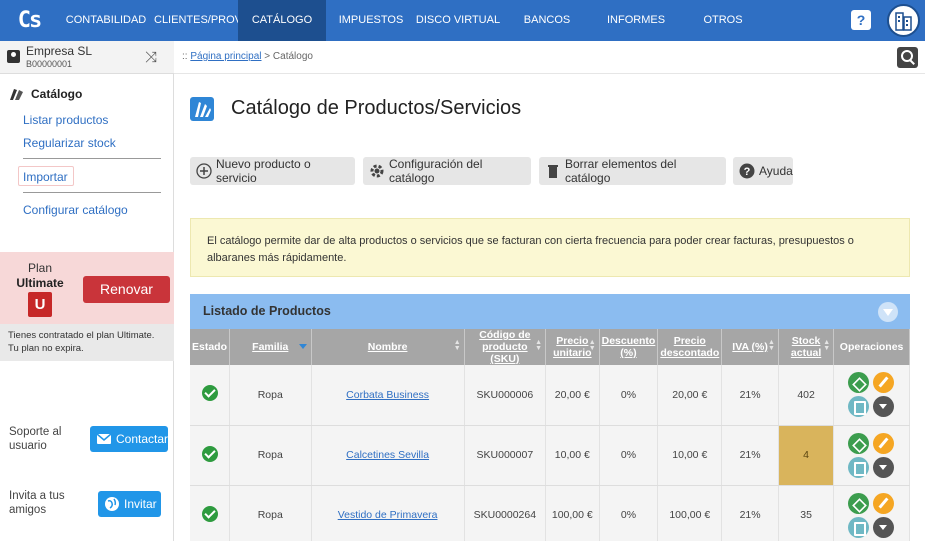 This screenshot has height=541, width=925. What do you see at coordinates (723, 20) in the screenshot?
I see `nav-otros: OTROS` at bounding box center [723, 20].